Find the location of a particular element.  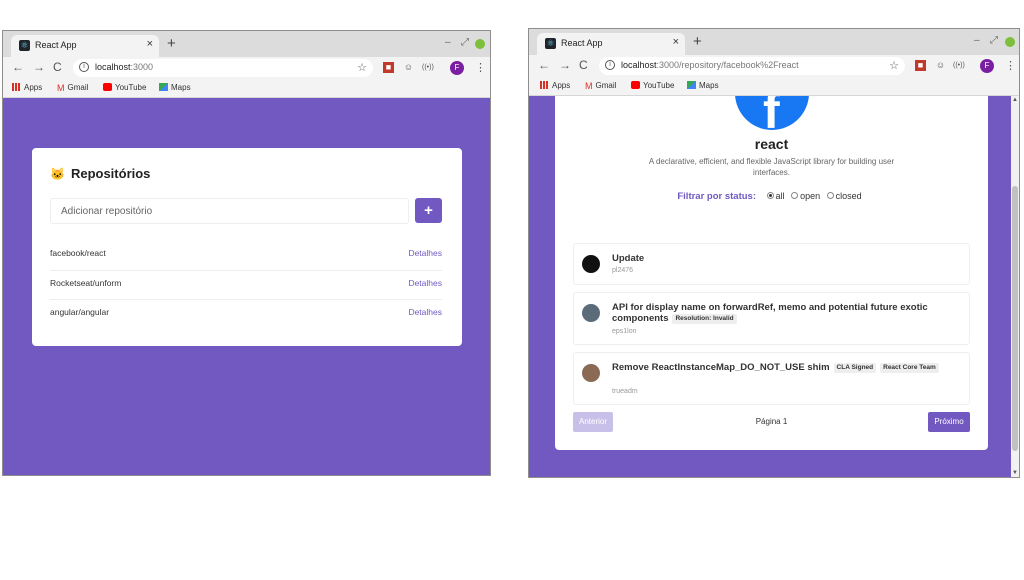

status-filter: Filtrar por status: all open closed is located at coordinates (771, 196).